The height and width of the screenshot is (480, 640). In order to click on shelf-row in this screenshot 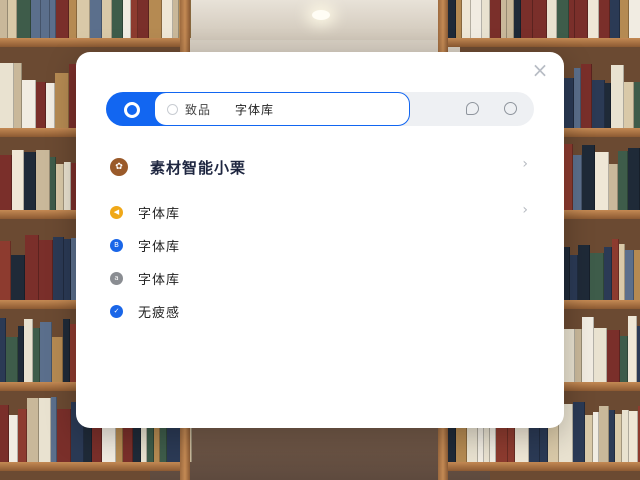, I will do `click(539, 19)`.